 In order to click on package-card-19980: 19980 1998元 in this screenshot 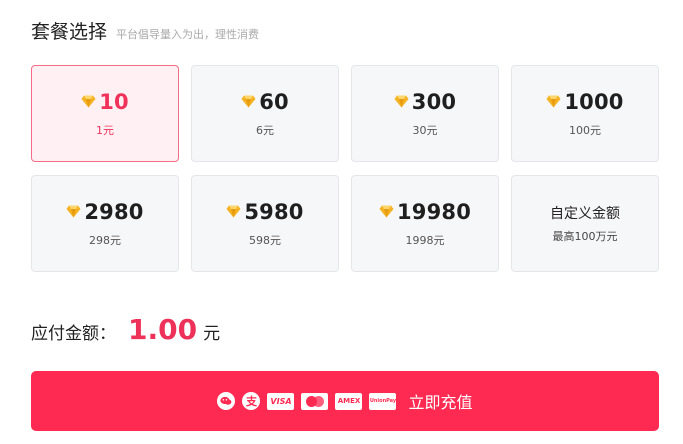, I will do `click(425, 223)`.